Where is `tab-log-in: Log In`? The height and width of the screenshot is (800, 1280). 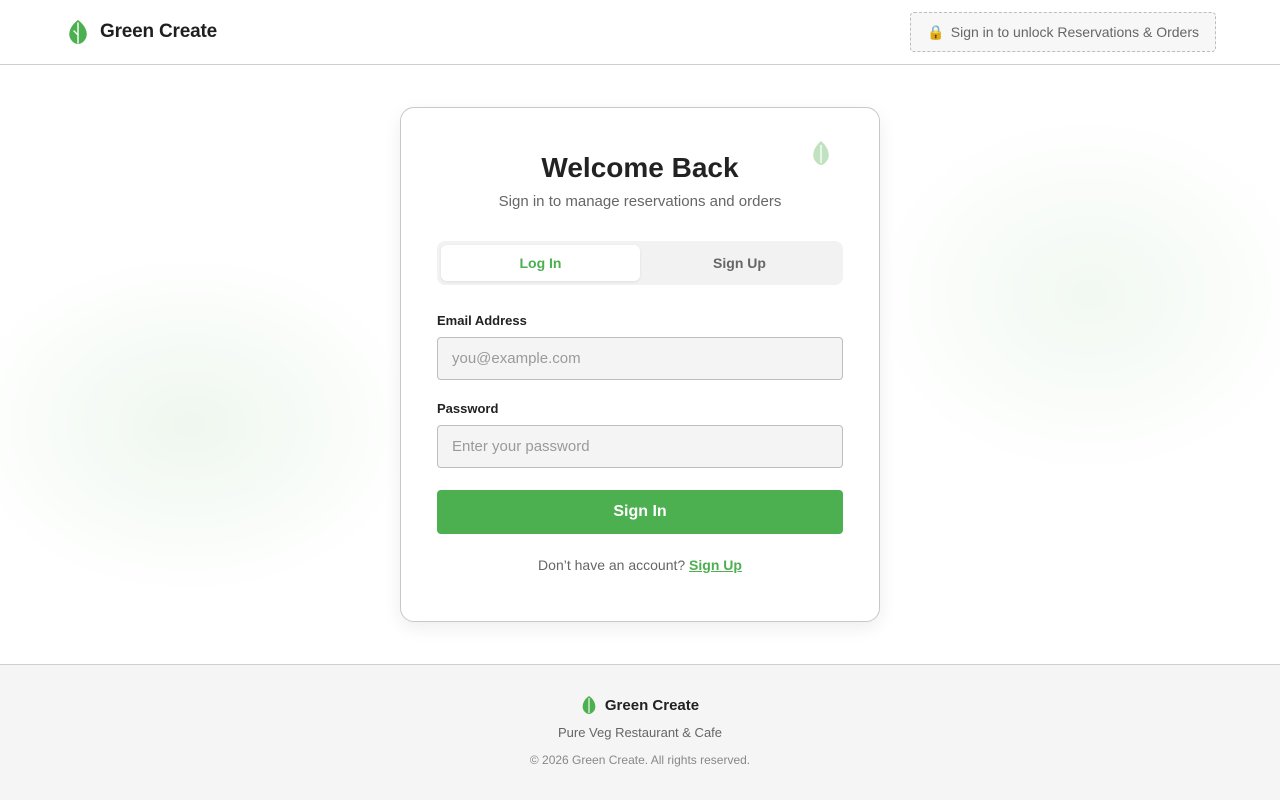 tab-log-in: Log In is located at coordinates (540, 263).